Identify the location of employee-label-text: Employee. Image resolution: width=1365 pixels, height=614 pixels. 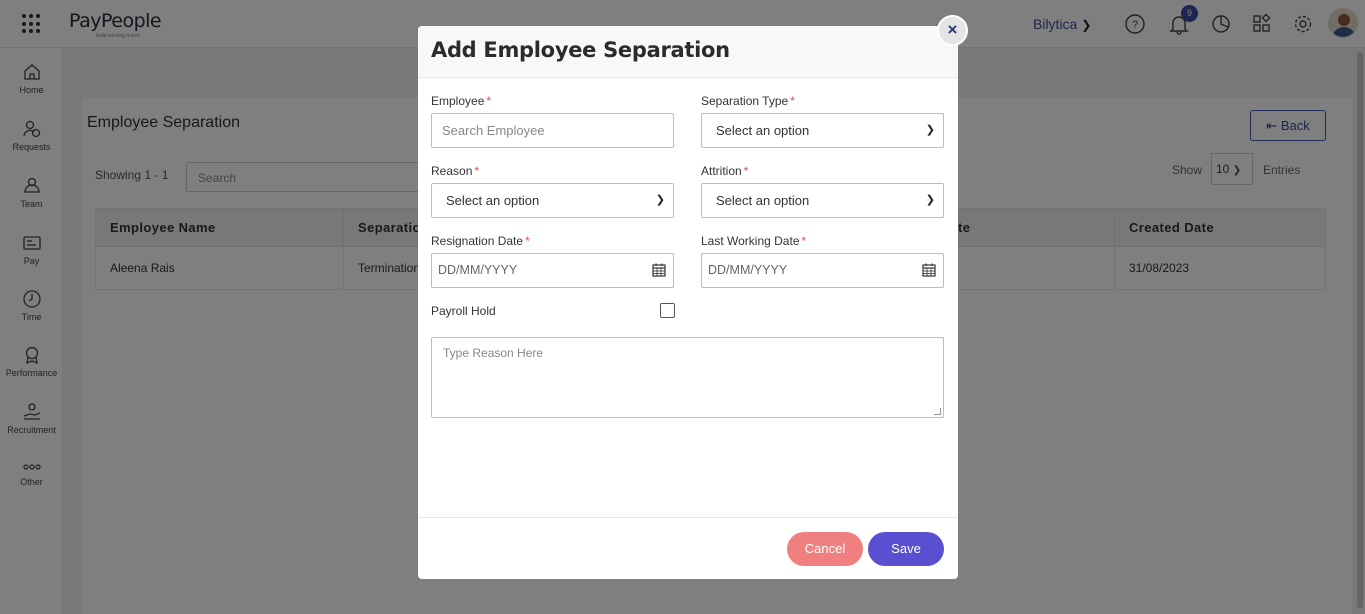
(458, 101).